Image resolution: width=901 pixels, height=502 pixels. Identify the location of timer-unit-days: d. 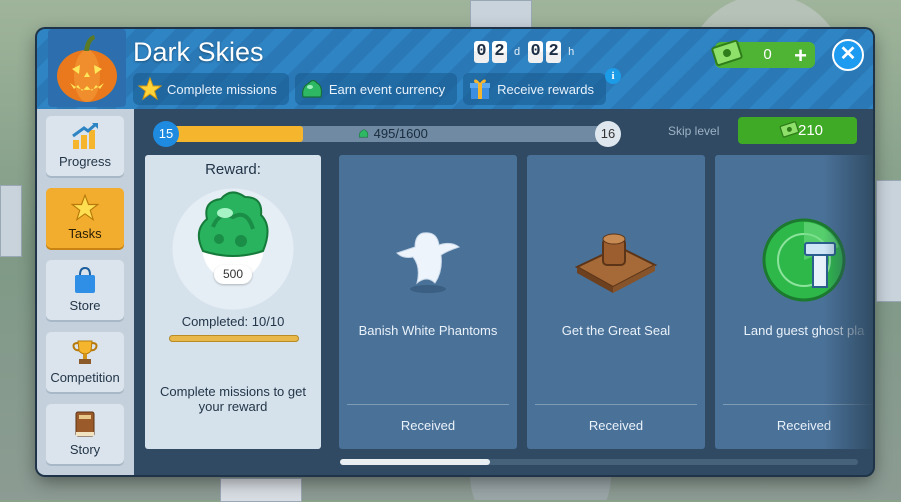
(517, 52).